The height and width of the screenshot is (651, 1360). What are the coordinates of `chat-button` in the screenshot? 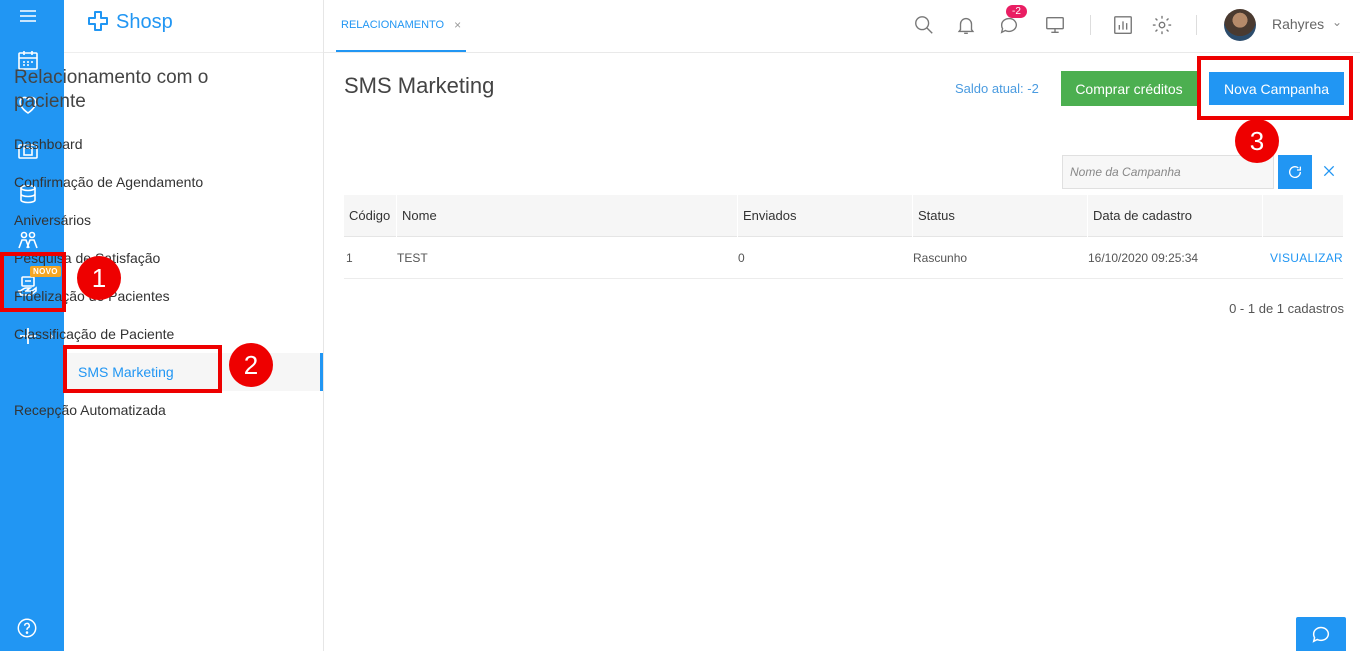 It's located at (1321, 634).